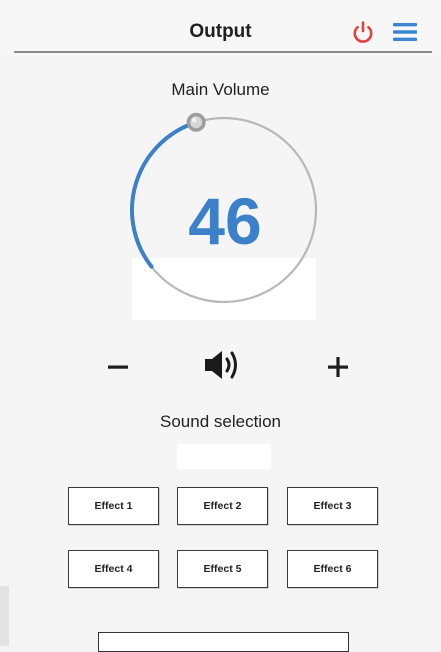 This screenshot has height=652, width=441. I want to click on plus-icon, so click(338, 367).